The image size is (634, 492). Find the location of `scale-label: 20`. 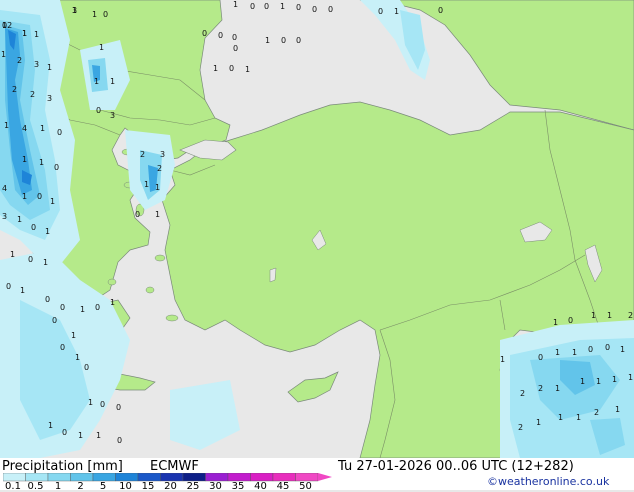

scale-label: 20 is located at coordinates (170, 486).